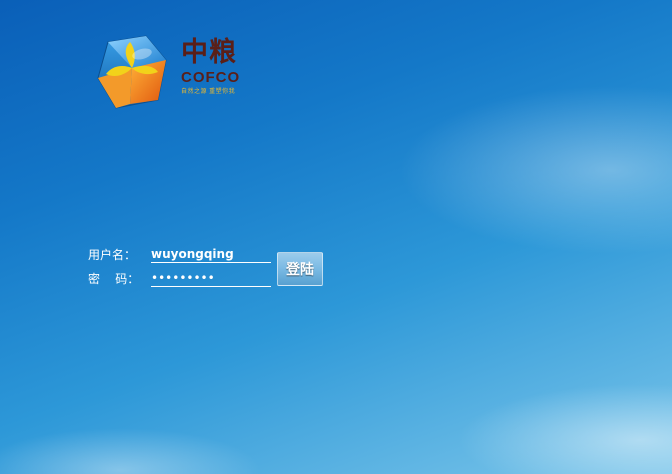 Image resolution: width=672 pixels, height=474 pixels. Describe the element at coordinates (300, 269) in the screenshot. I see `login-button: 登陆` at that location.